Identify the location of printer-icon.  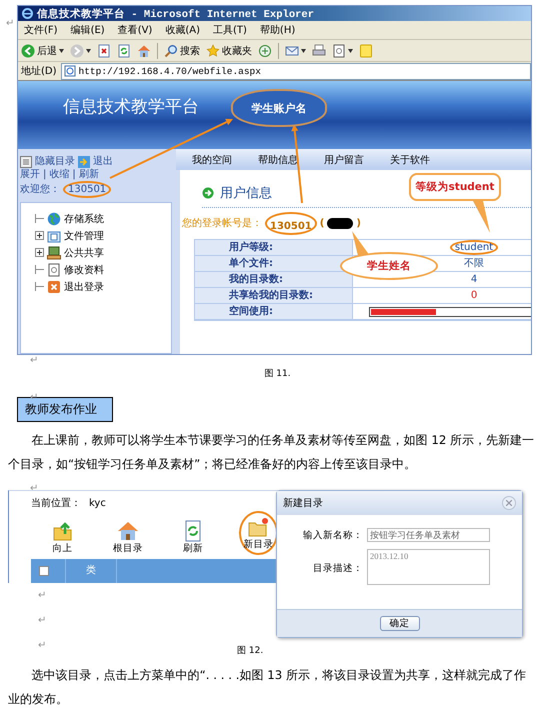
(319, 51).